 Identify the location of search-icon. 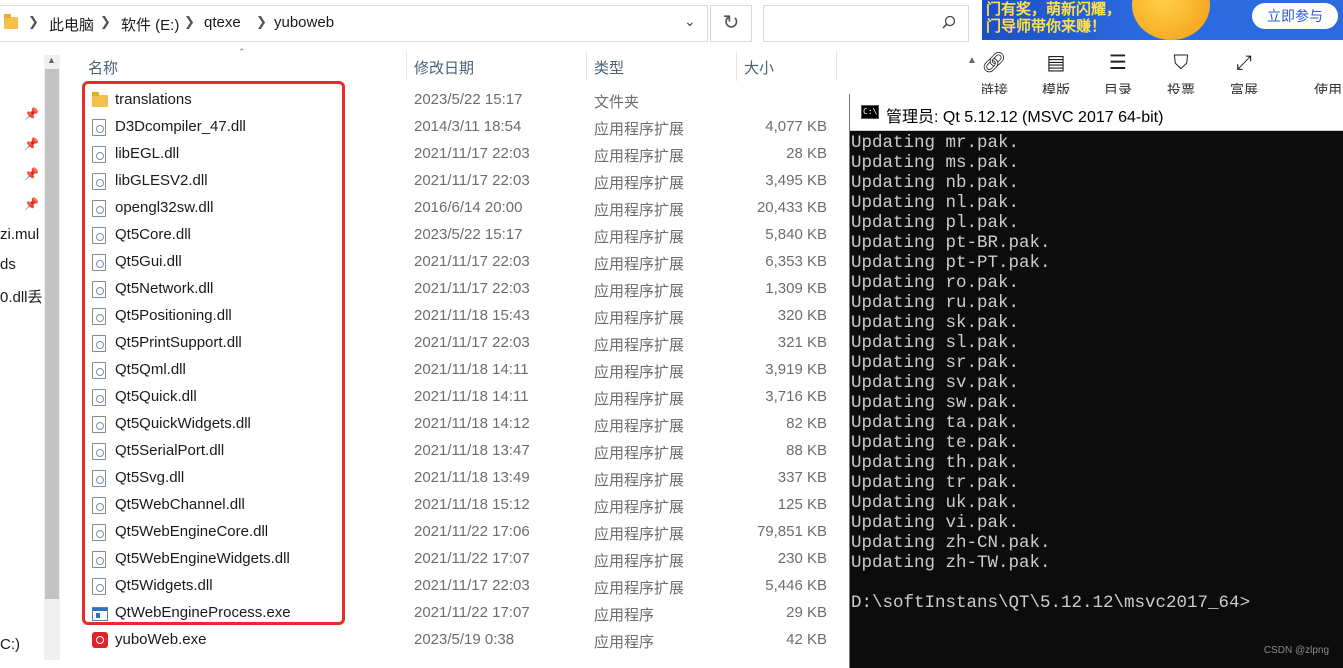
(949, 22).